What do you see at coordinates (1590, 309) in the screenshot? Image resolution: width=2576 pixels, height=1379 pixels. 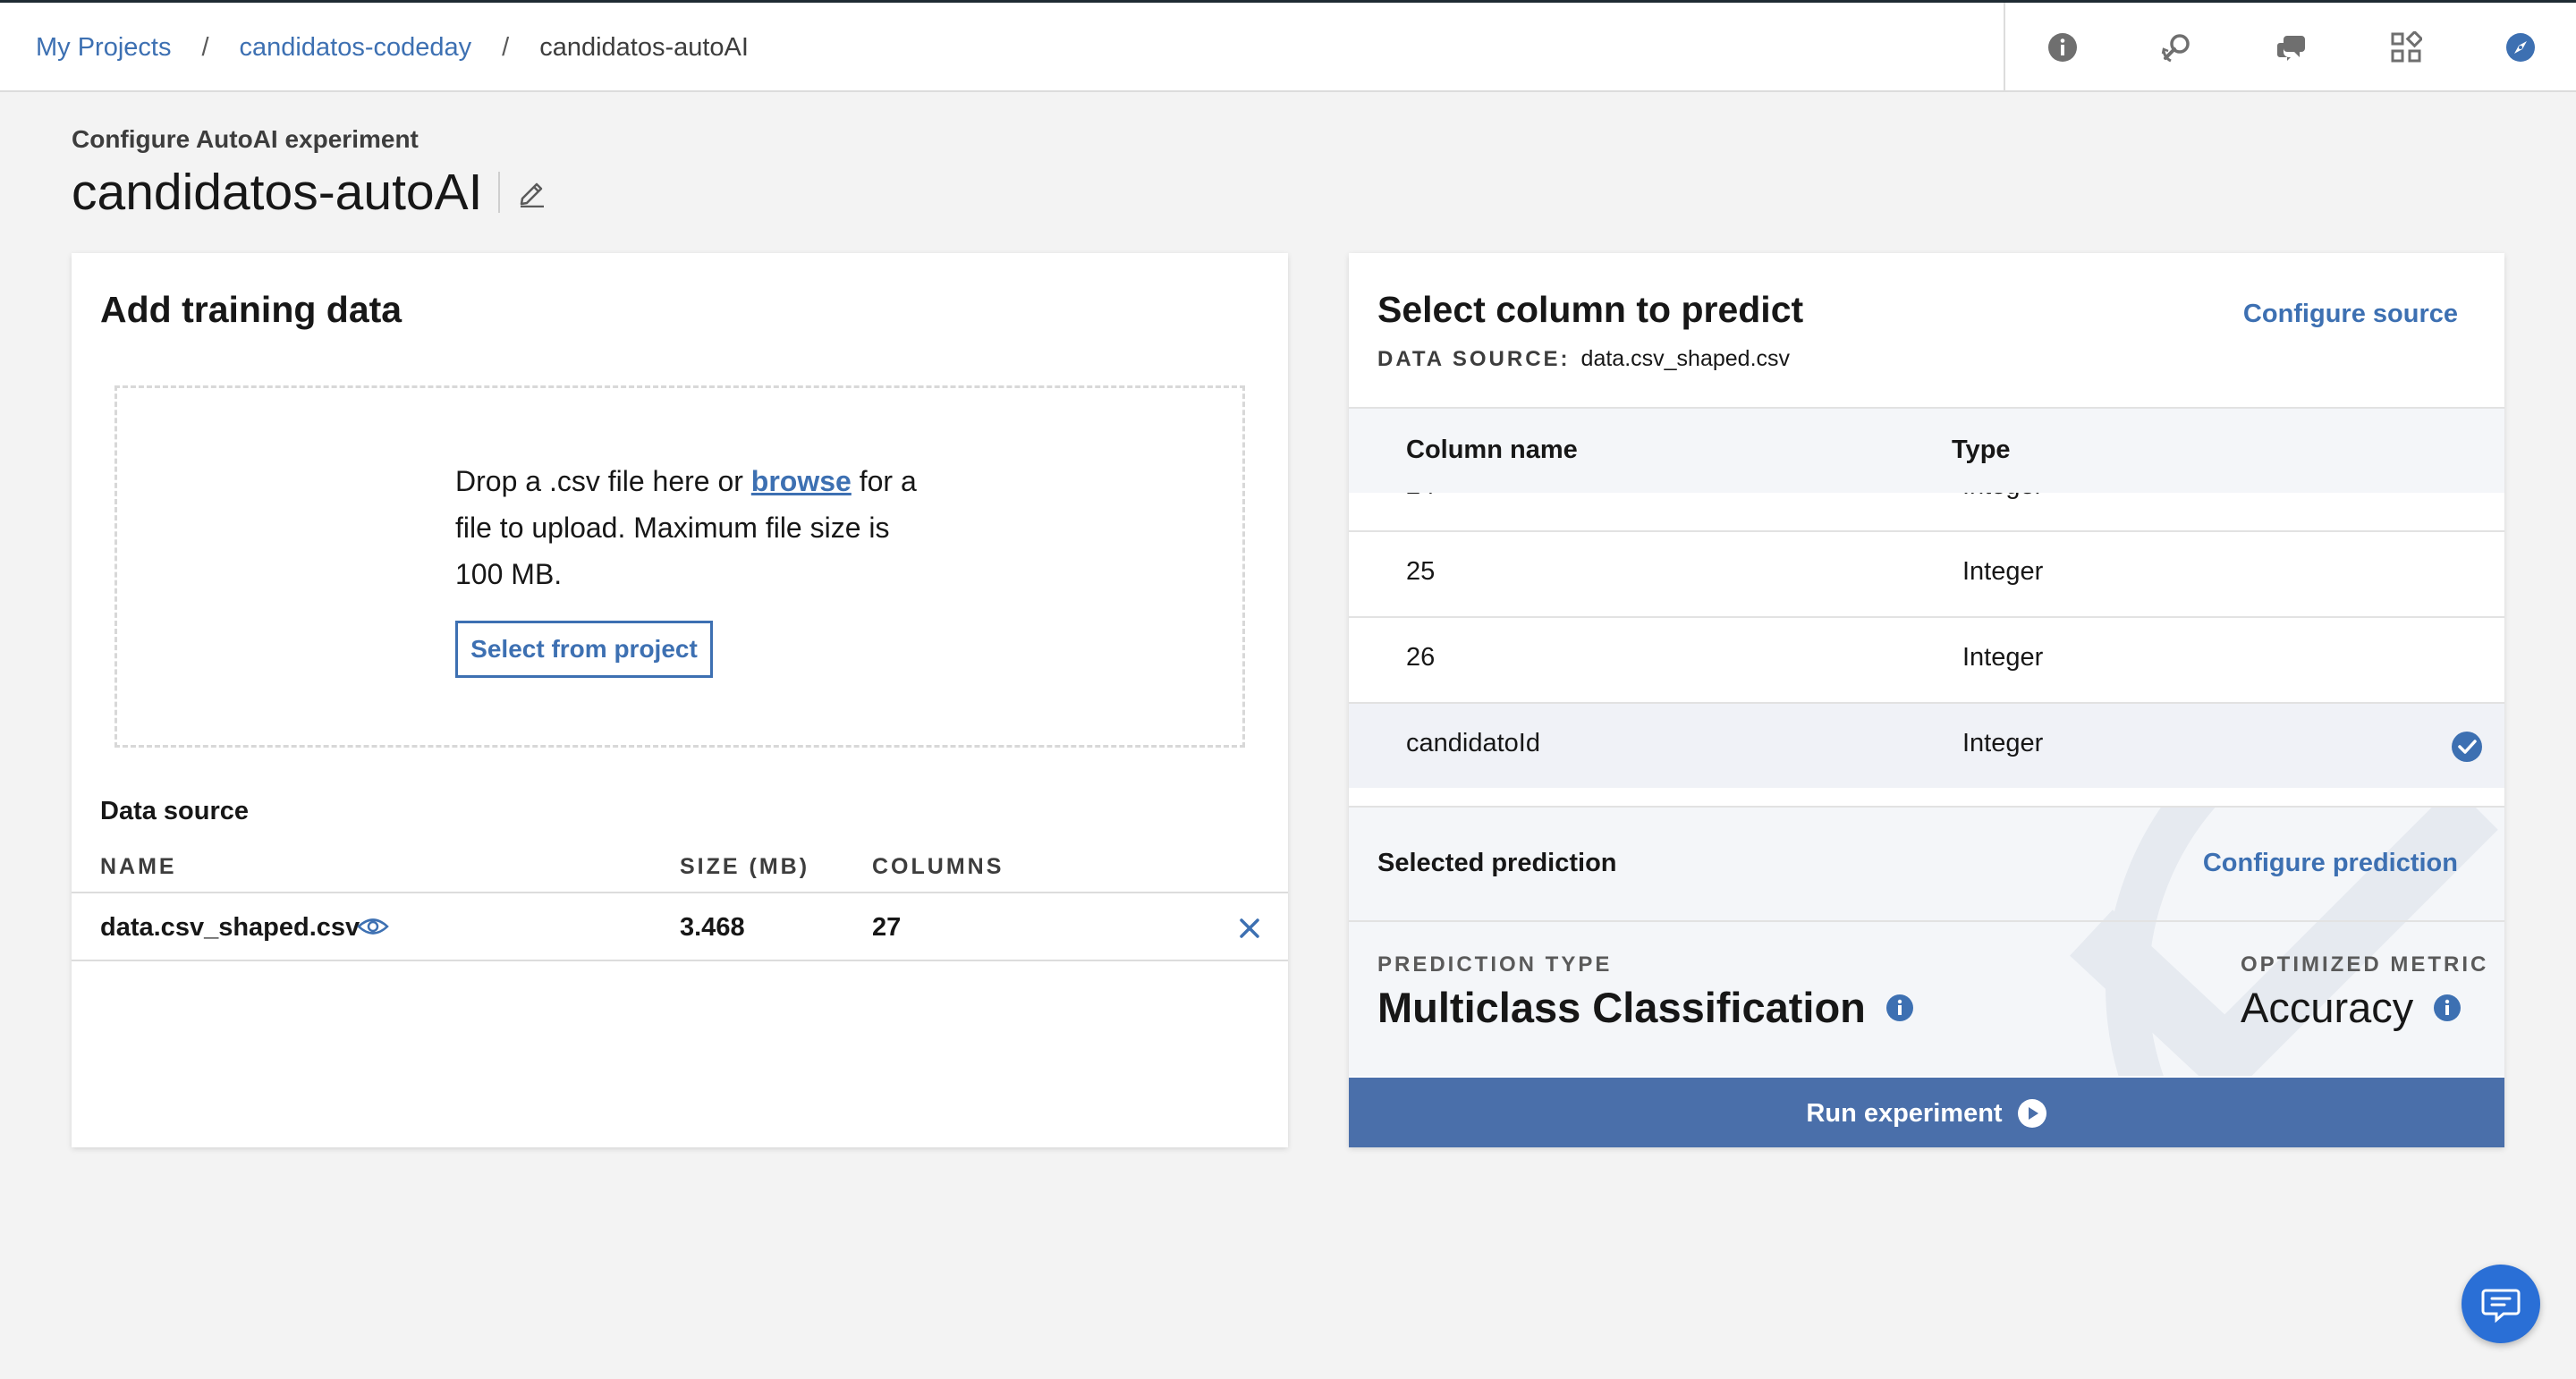 I see `predict-card-title: Select column to predict` at bounding box center [1590, 309].